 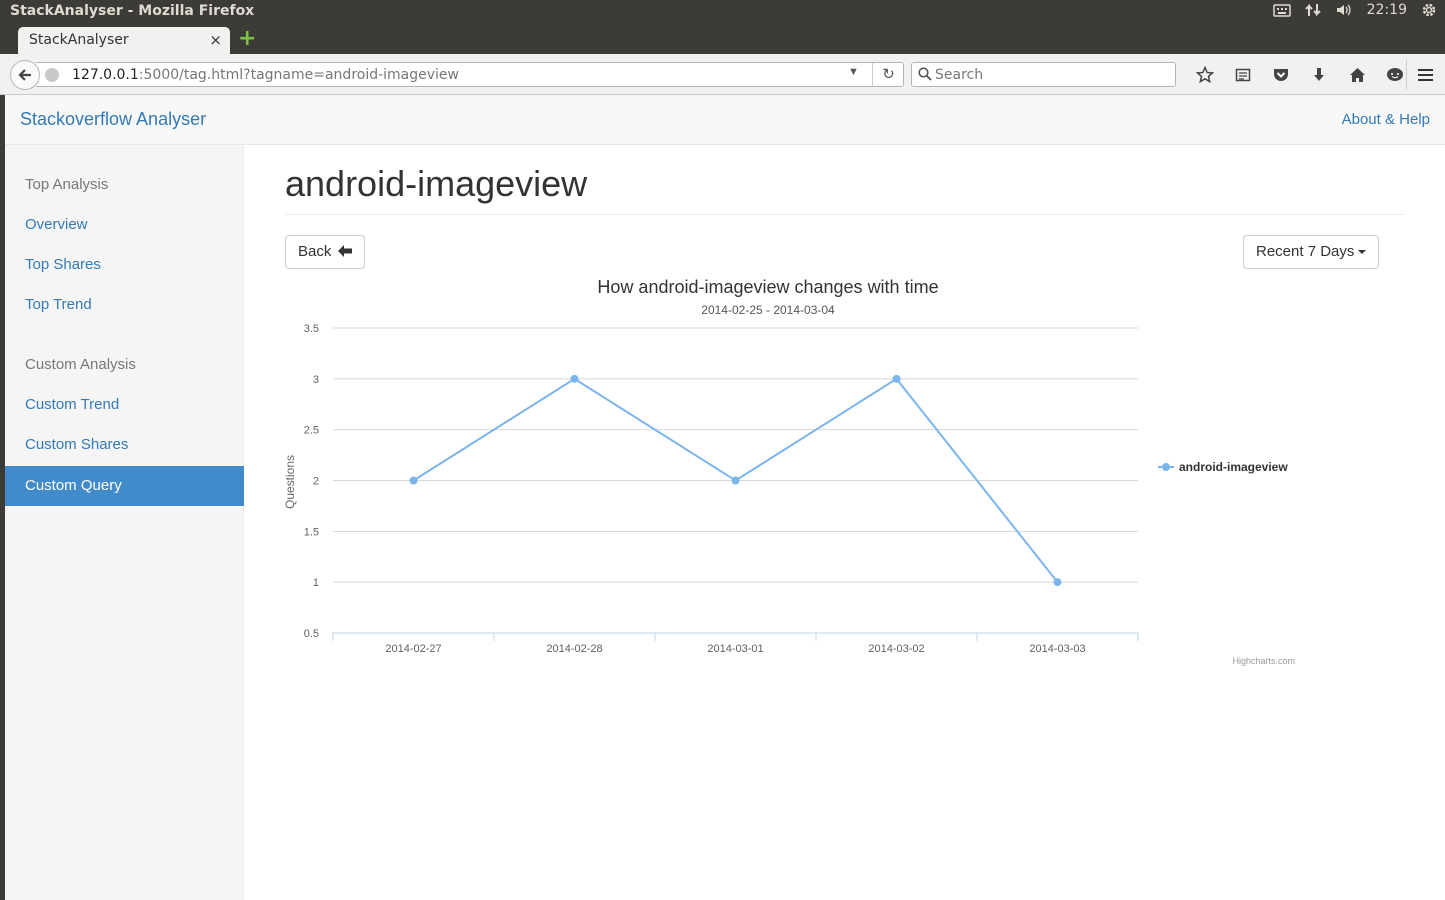 I want to click on date-range-dropdown: Recent 7 Days, so click(x=1311, y=252).